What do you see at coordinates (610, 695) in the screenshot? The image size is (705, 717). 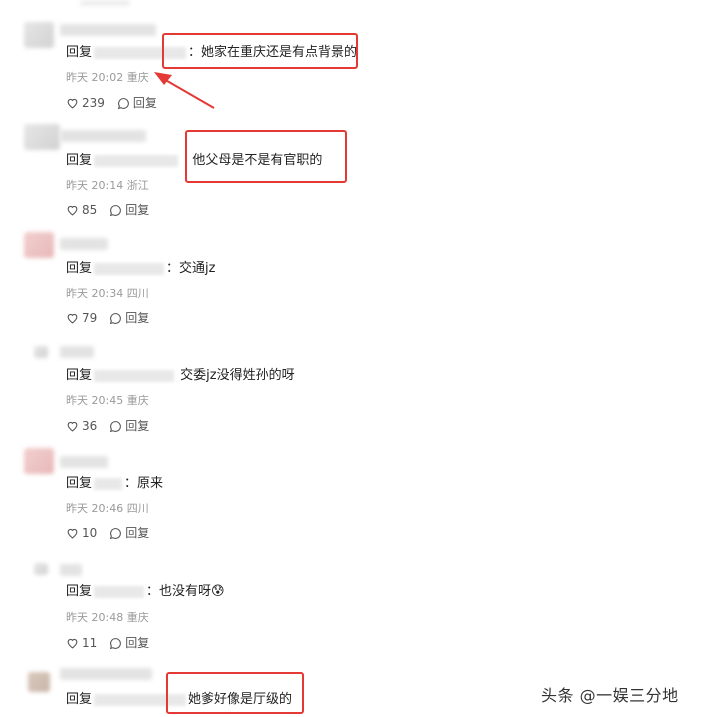 I see `watermark: 头条 @一娱三分地` at bounding box center [610, 695].